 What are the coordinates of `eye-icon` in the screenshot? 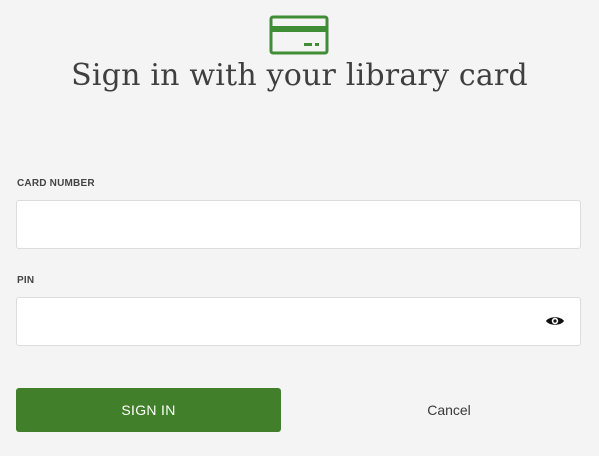 It's located at (555, 321).